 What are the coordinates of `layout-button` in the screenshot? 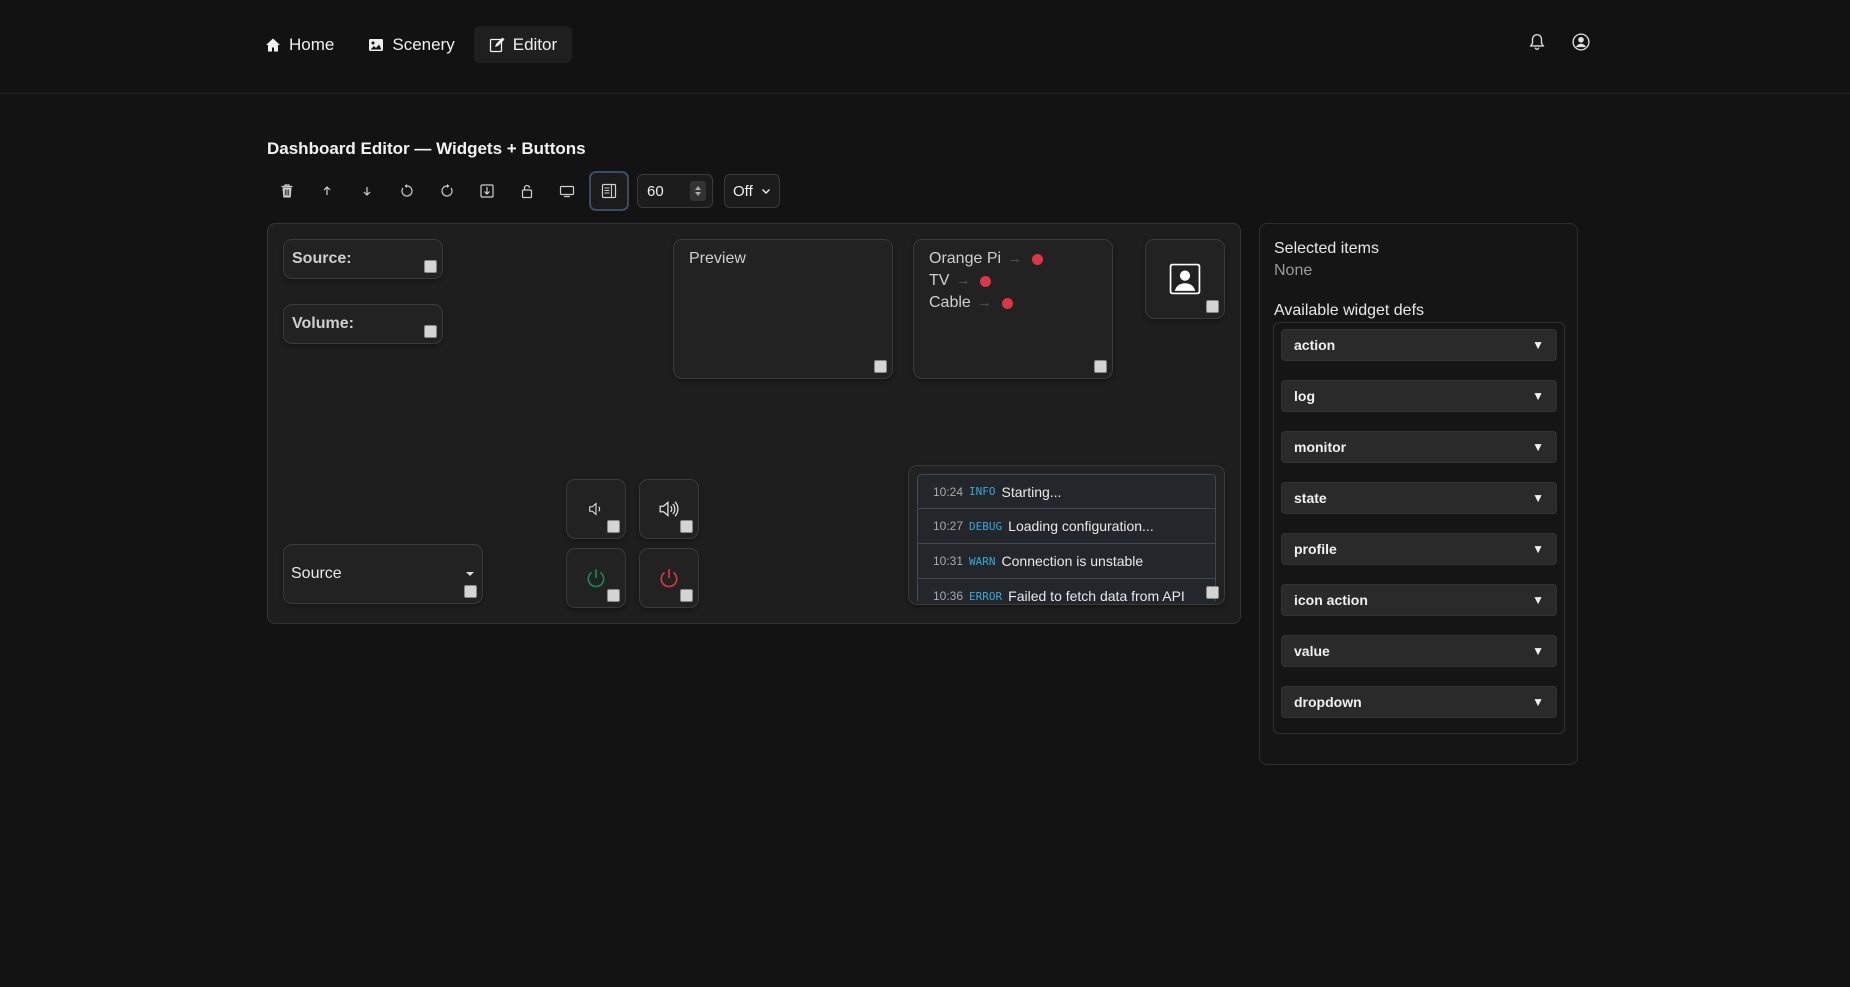 It's located at (609, 191).